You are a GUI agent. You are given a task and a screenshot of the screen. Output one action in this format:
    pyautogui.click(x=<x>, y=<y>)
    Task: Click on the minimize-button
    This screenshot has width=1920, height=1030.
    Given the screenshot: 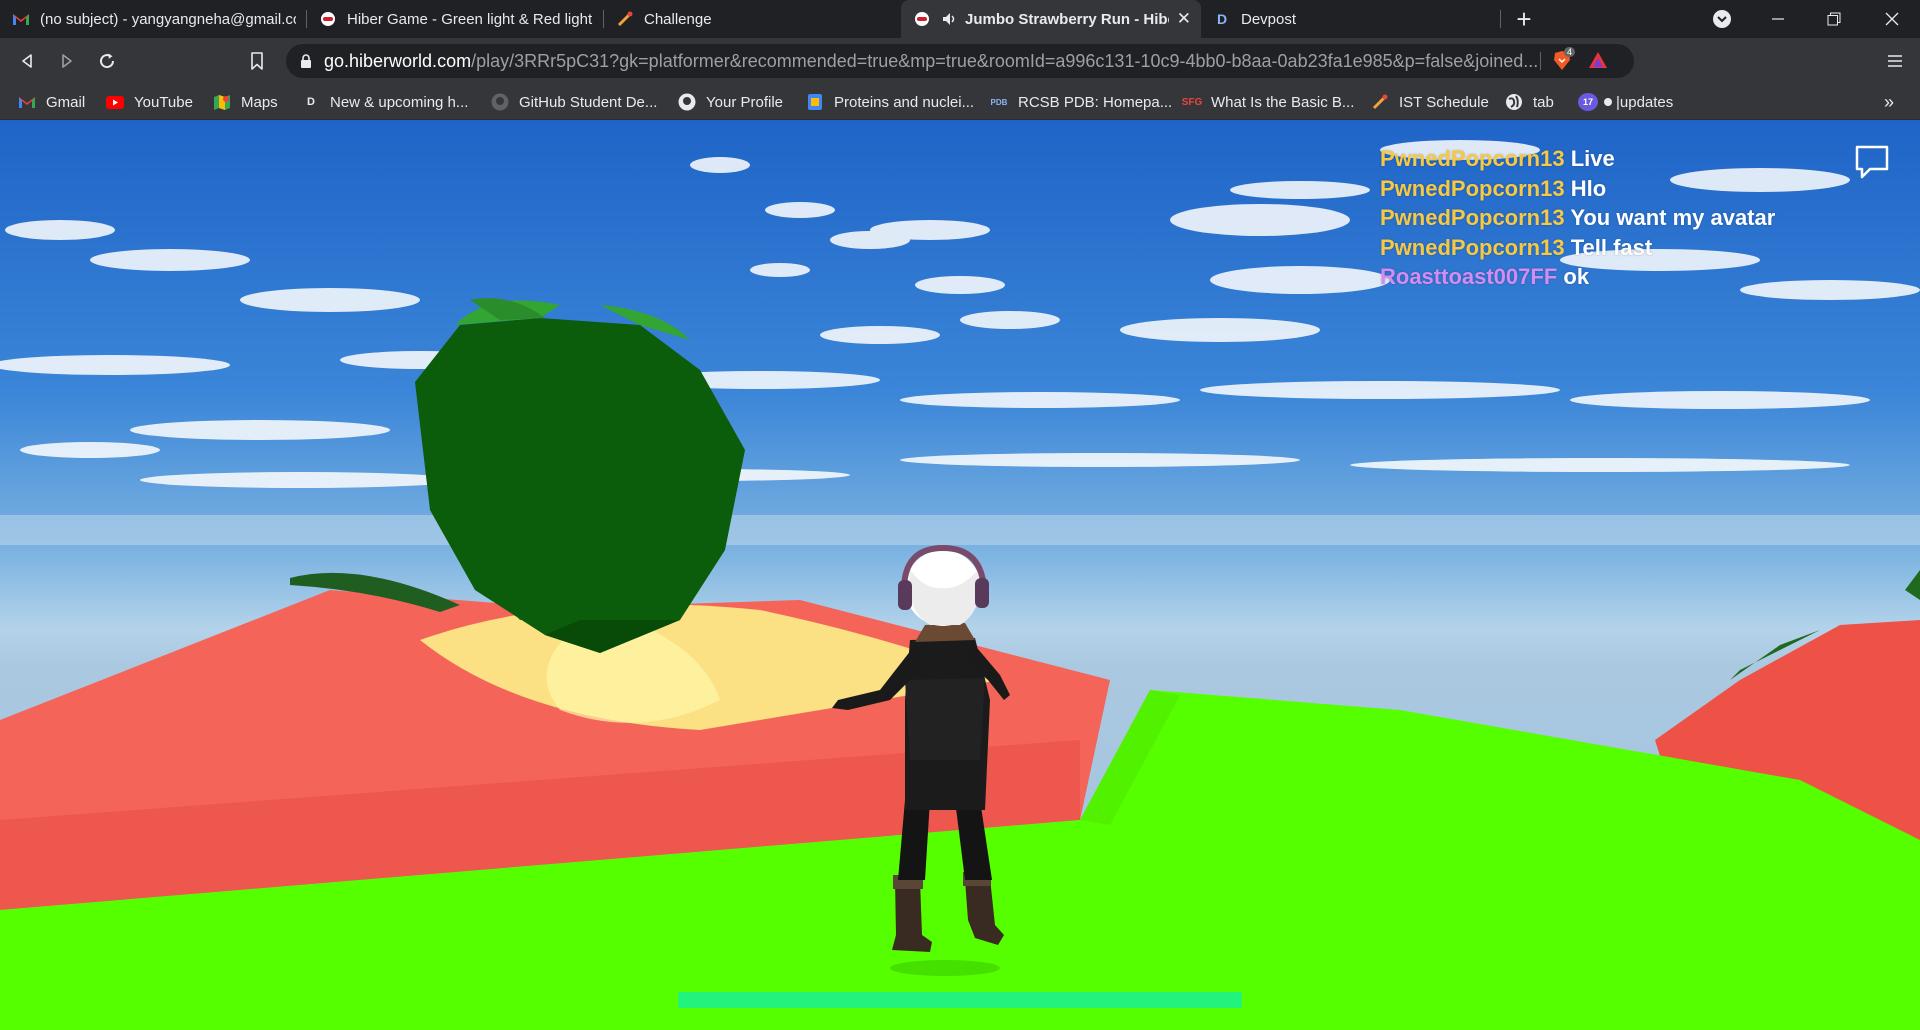 What is the action you would take?
    pyautogui.click(x=1778, y=19)
    